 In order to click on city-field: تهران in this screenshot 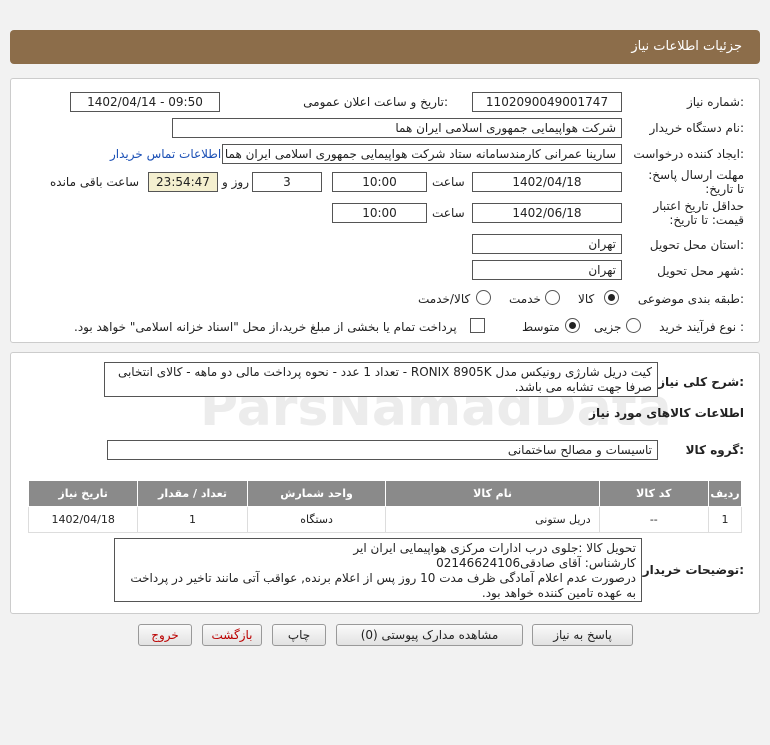, I will do `click(547, 270)`.